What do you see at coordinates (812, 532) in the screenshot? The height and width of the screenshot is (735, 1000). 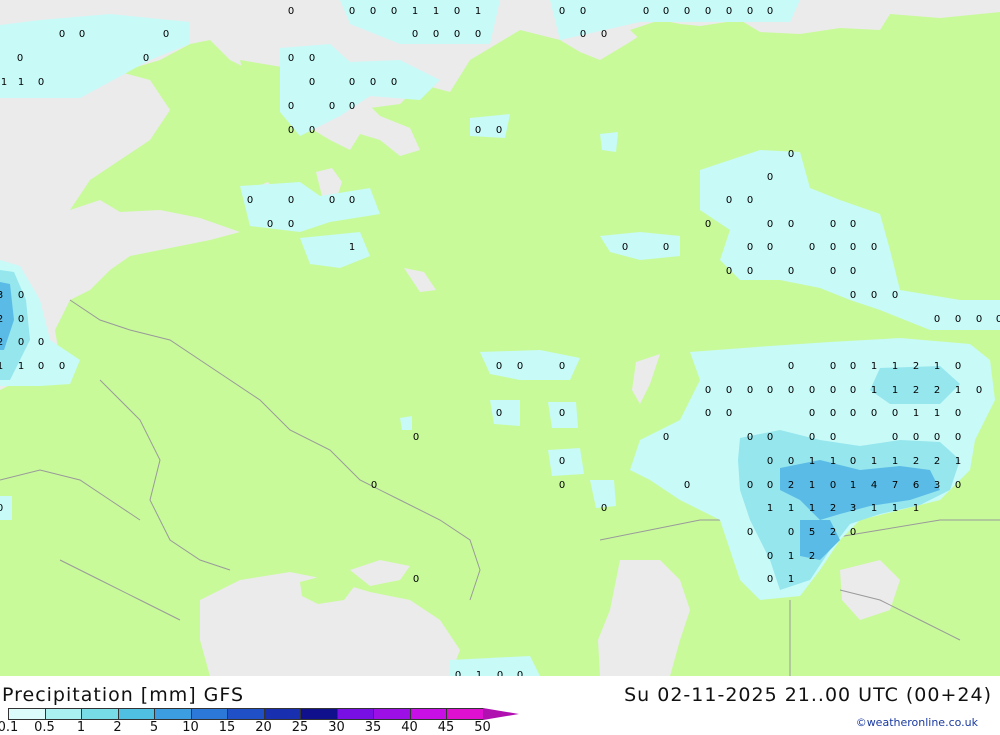 I see `precip-value-label: 5` at bounding box center [812, 532].